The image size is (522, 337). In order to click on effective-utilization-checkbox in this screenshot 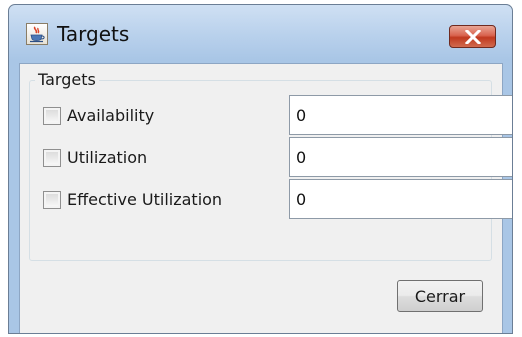, I will do `click(52, 200)`.